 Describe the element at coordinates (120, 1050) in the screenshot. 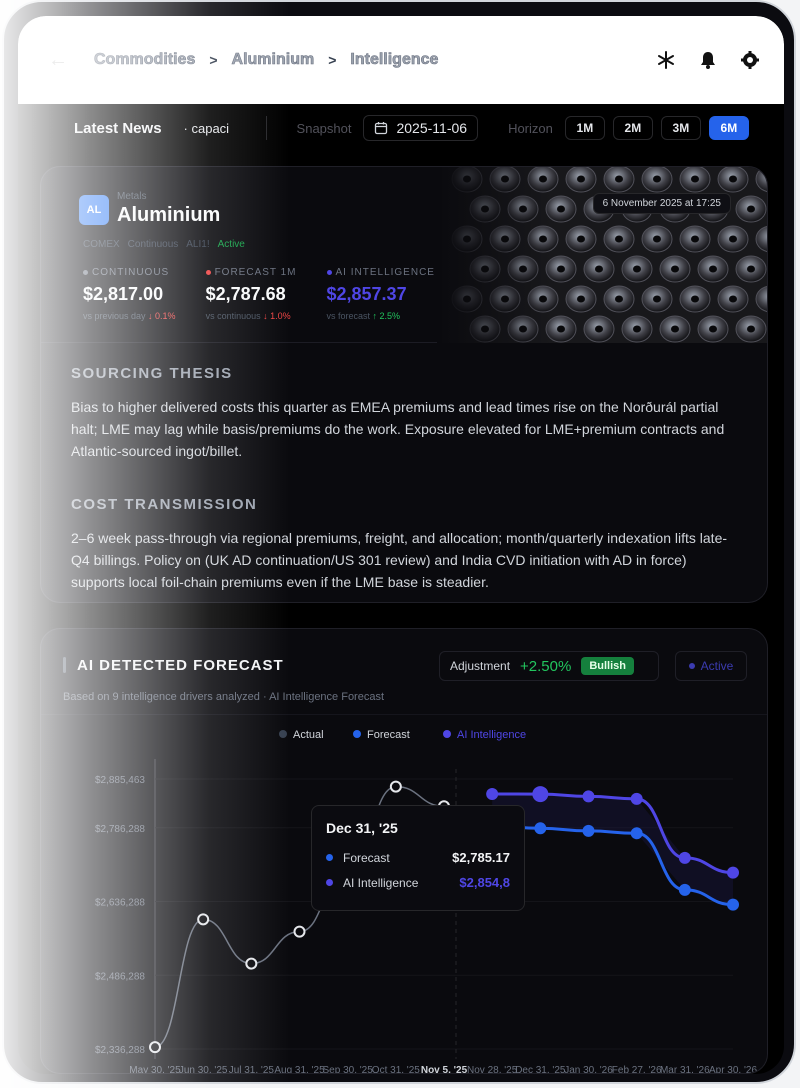

I see `y-tick-label: $2,336,288` at that location.